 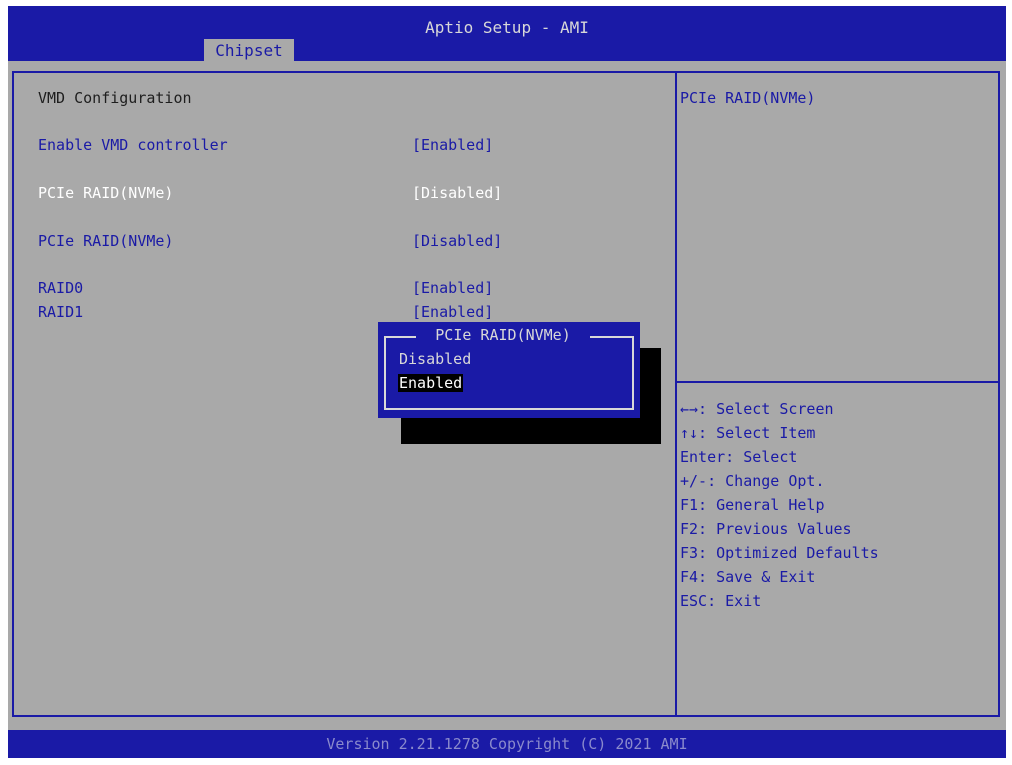 I want to click on key-help-item: F2: Previous Values, so click(x=766, y=529).